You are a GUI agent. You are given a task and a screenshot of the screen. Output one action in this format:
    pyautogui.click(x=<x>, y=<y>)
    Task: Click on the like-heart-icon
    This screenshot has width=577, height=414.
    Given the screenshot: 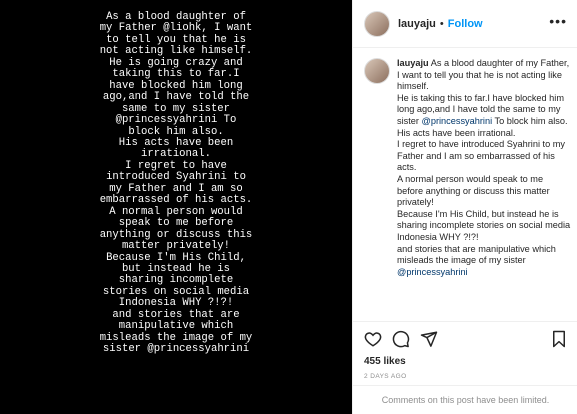 What is the action you would take?
    pyautogui.click(x=373, y=339)
    